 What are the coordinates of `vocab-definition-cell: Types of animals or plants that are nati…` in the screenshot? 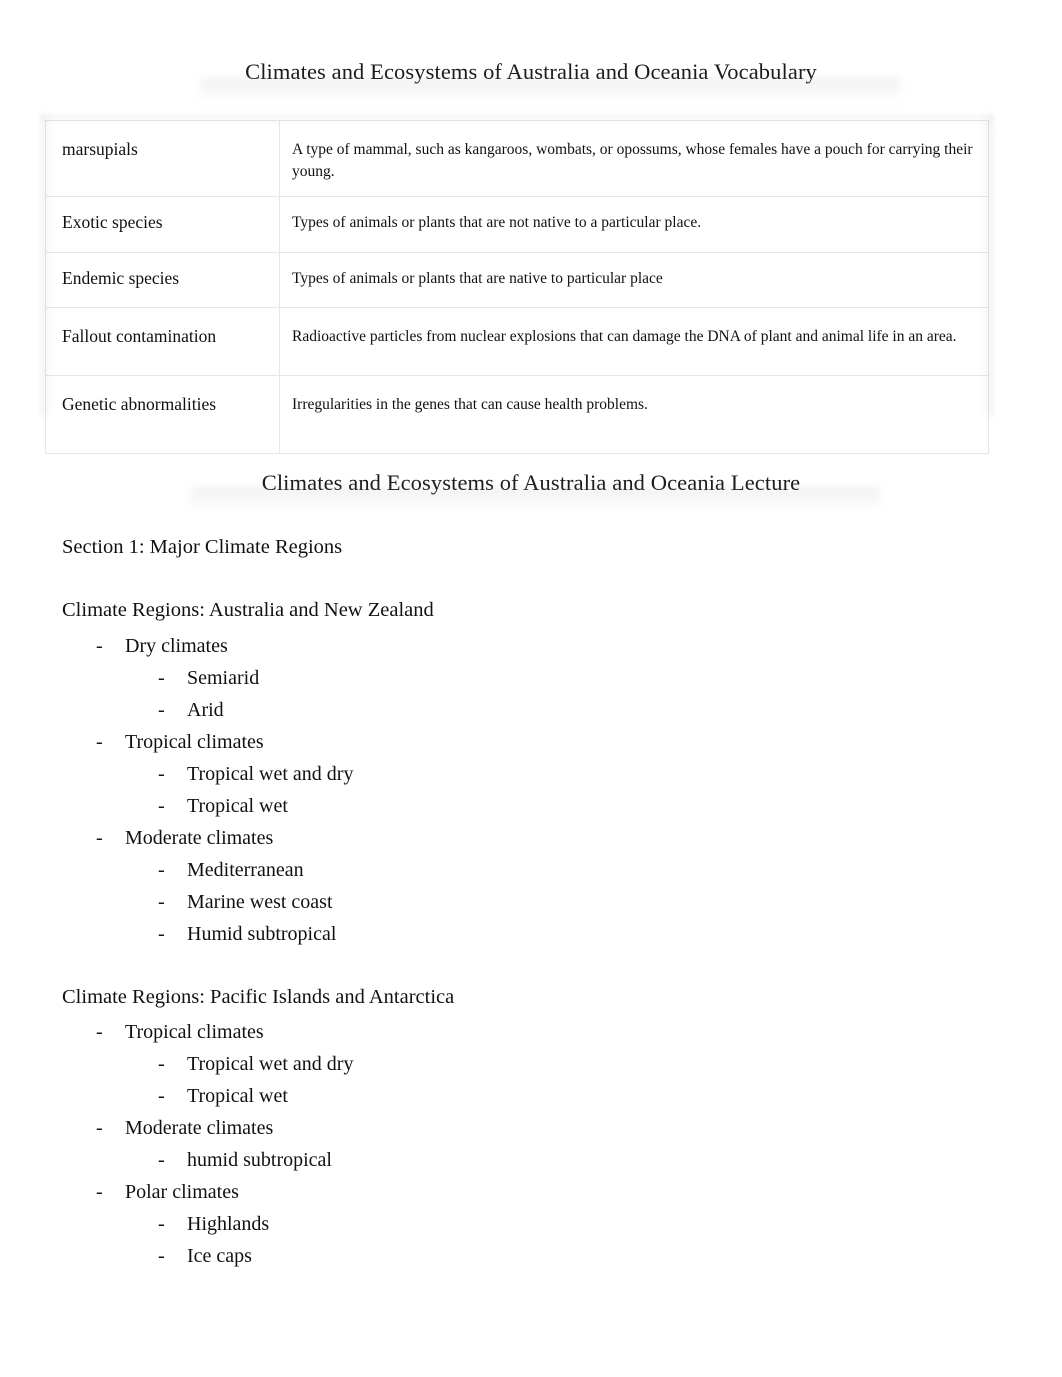 It's located at (634, 279).